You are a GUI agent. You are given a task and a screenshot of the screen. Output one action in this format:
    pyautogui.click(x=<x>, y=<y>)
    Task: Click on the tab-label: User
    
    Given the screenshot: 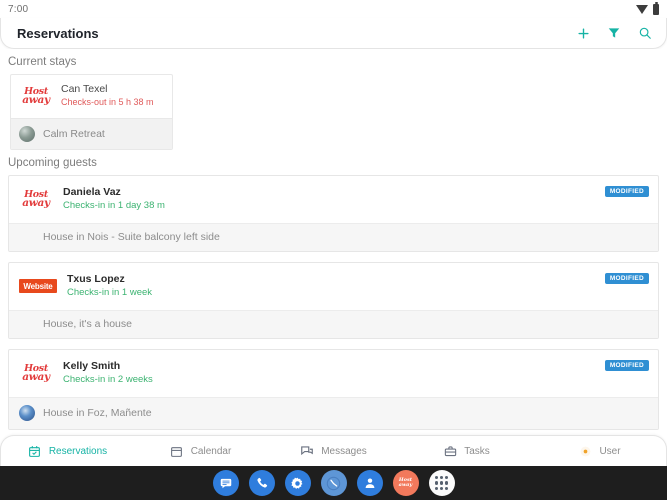 What is the action you would take?
    pyautogui.click(x=610, y=451)
    